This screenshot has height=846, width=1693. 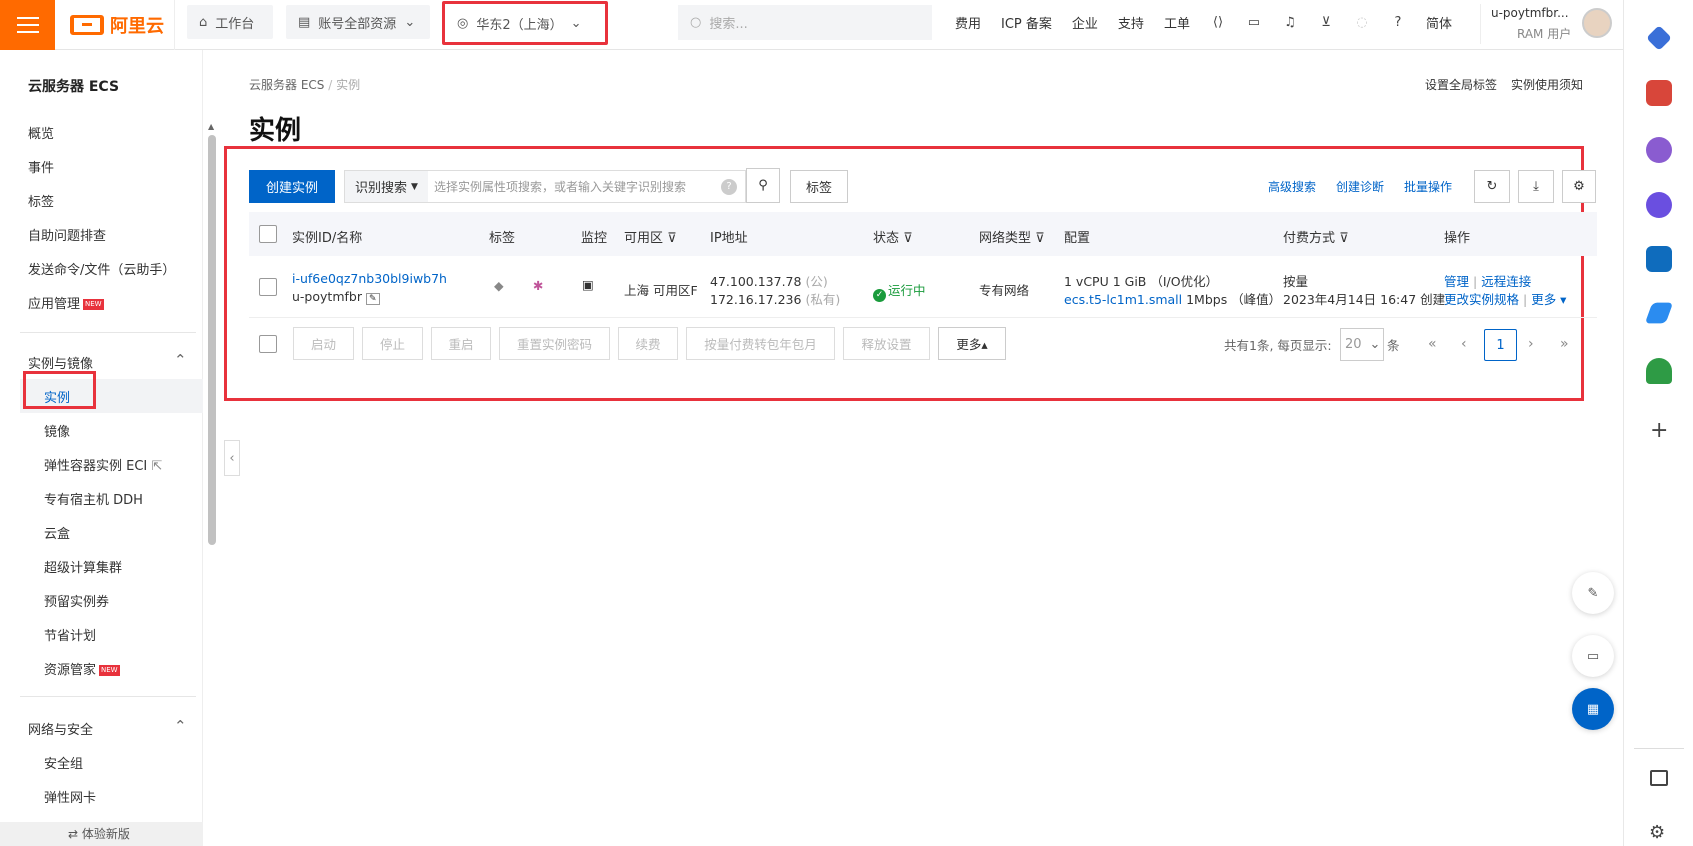 What do you see at coordinates (760, 343) in the screenshot?
I see `convert-billing-button: 按量付费转包年包月` at bounding box center [760, 343].